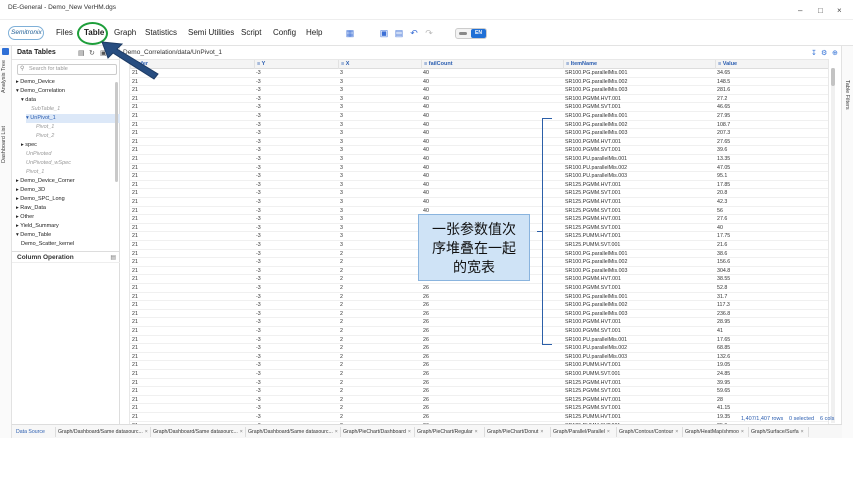 The image size is (853, 480). I want to click on tree-item: ▸ Demo_3D, so click(30, 190).